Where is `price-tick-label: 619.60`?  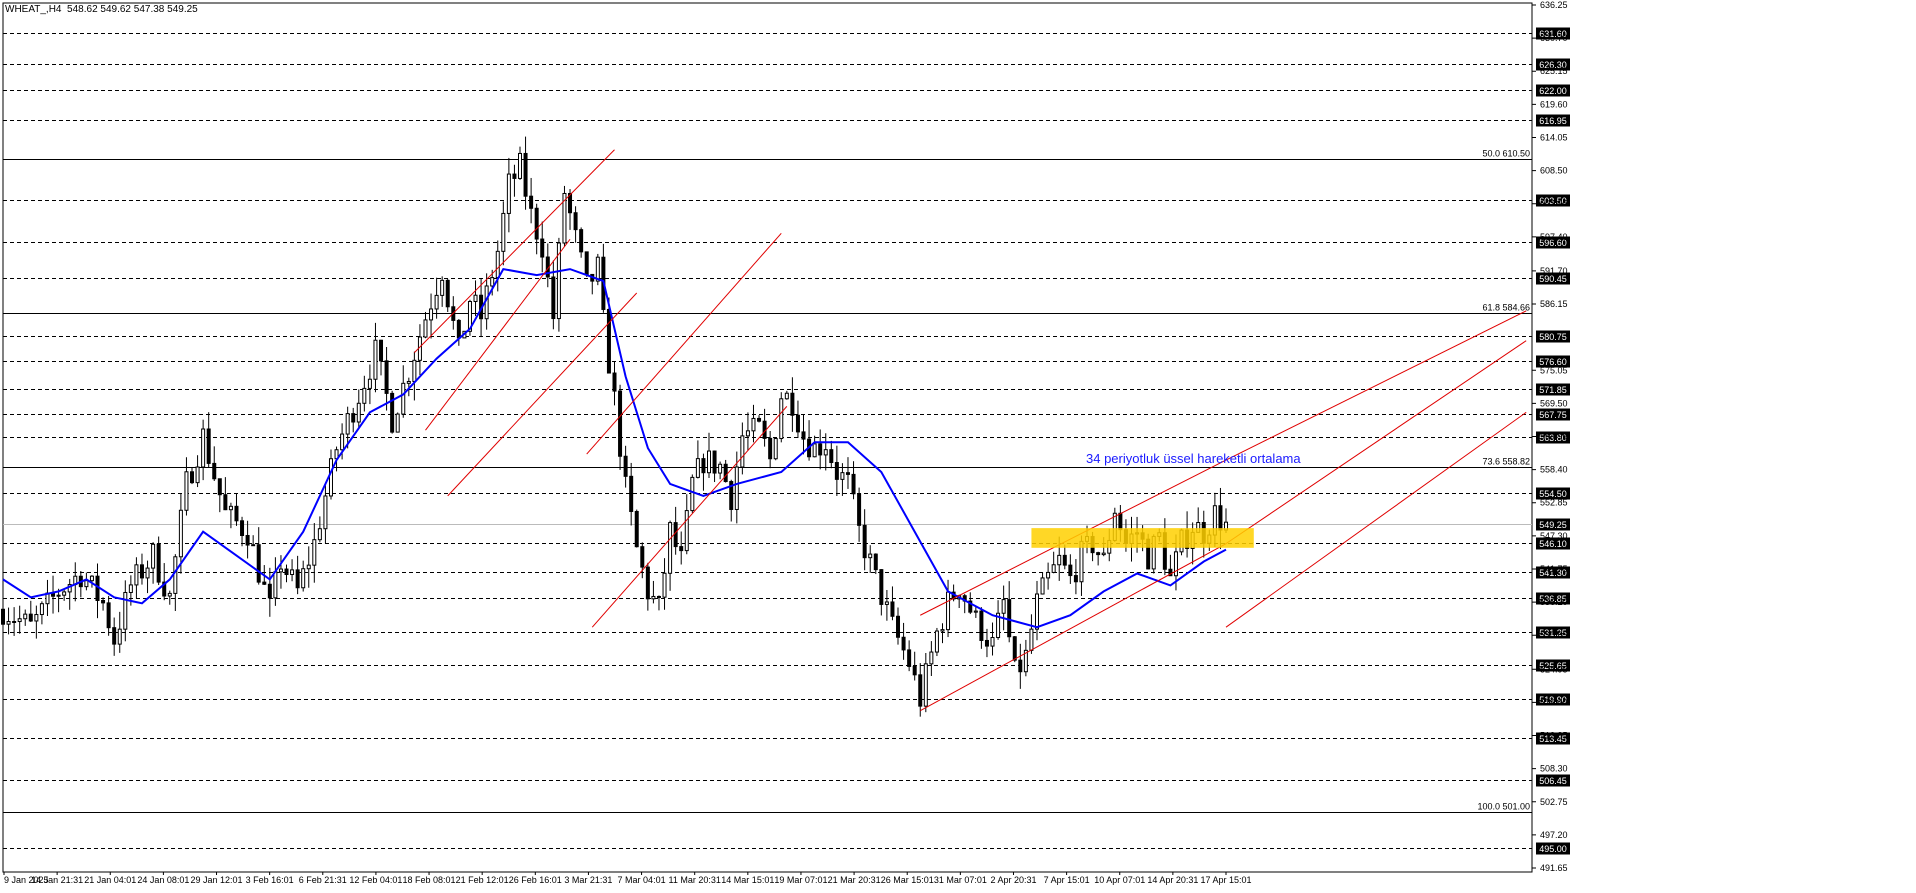 price-tick-label: 619.60 is located at coordinates (1554, 104).